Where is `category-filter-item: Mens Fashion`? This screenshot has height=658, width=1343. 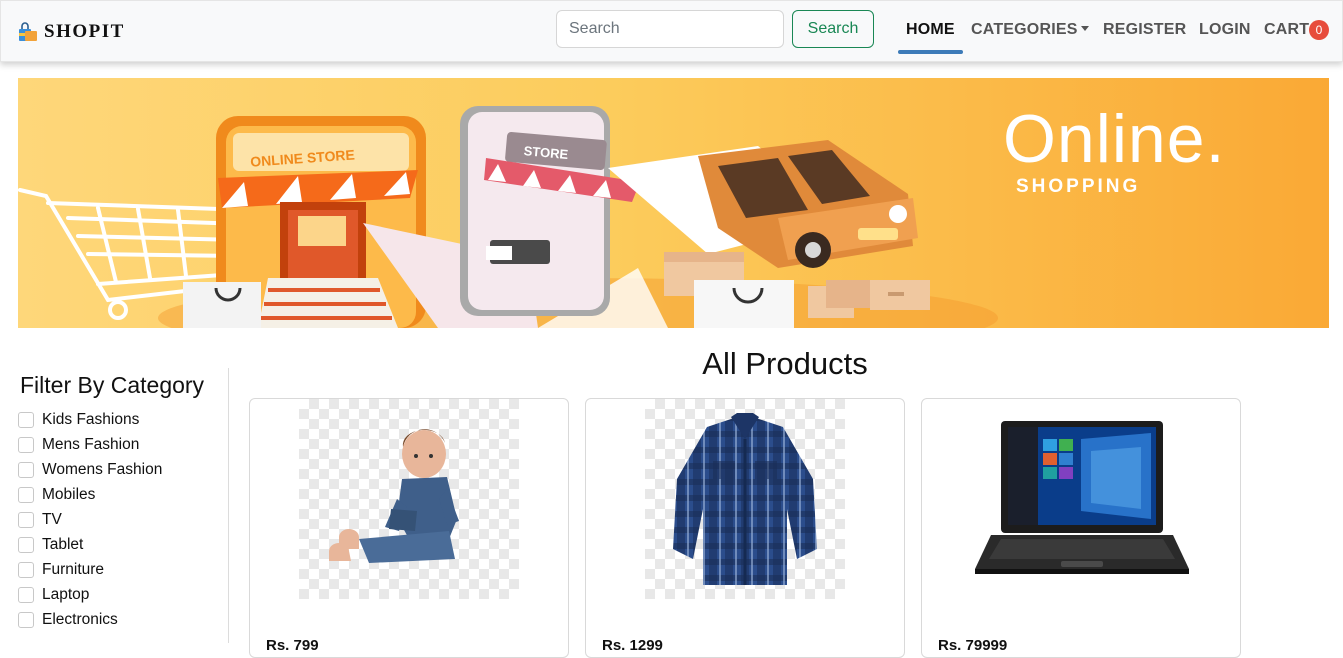 category-filter-item: Mens Fashion is located at coordinates (90, 444).